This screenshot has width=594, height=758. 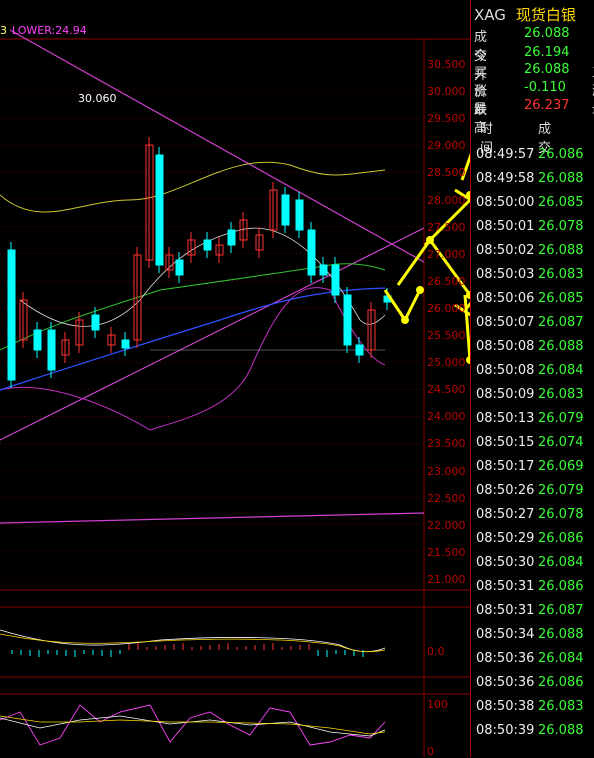 I want to click on tick-time: 08:50:29, so click(x=505, y=538).